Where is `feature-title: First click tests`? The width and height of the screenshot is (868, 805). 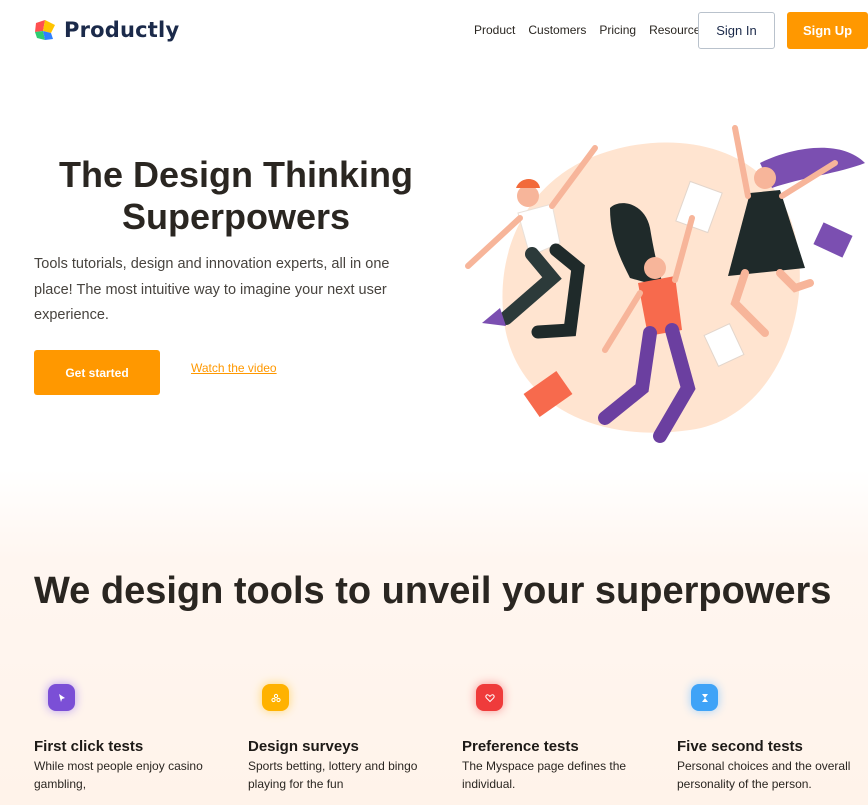 feature-title: First click tests is located at coordinates (89, 746).